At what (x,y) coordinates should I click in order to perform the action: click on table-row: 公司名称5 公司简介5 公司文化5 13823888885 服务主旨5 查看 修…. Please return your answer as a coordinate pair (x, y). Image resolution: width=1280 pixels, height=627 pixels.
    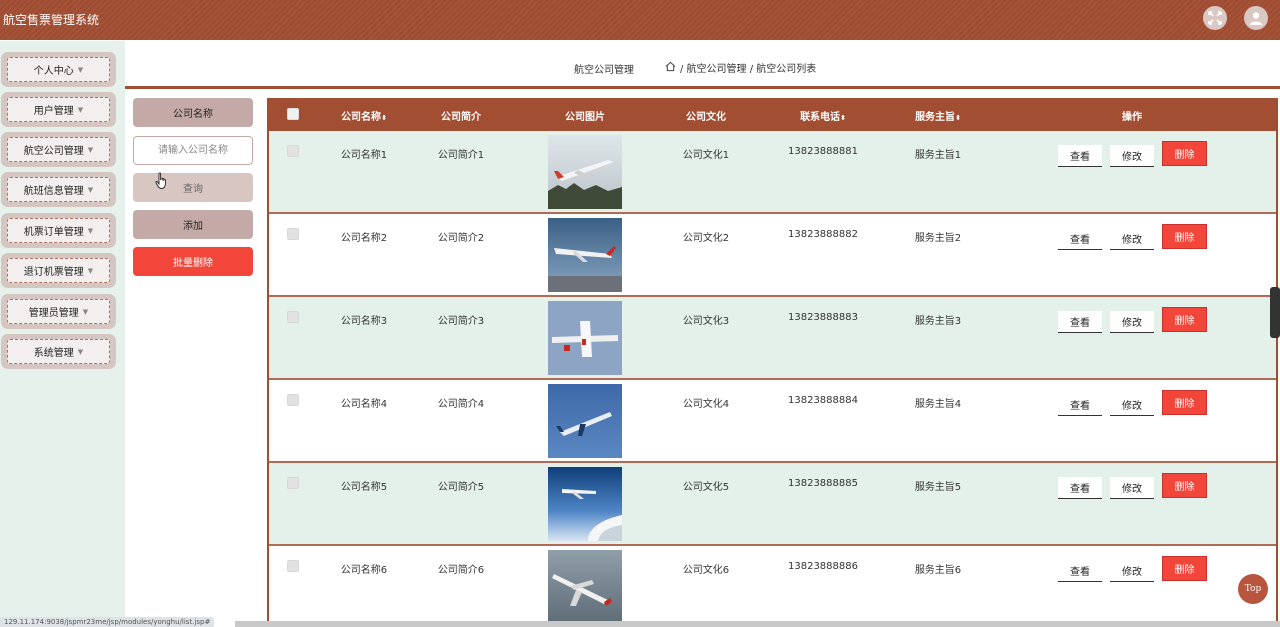
    Looking at the image, I should click on (772, 504).